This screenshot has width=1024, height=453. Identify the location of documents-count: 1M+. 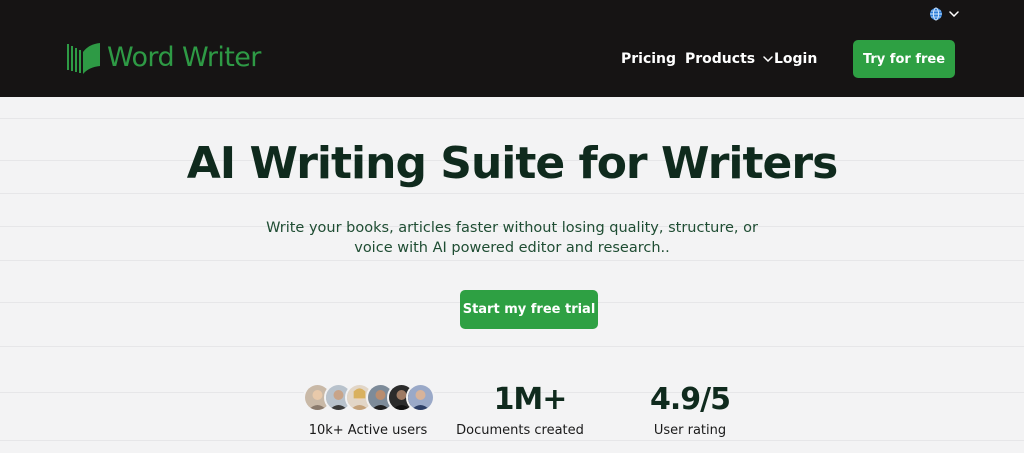
(530, 399).